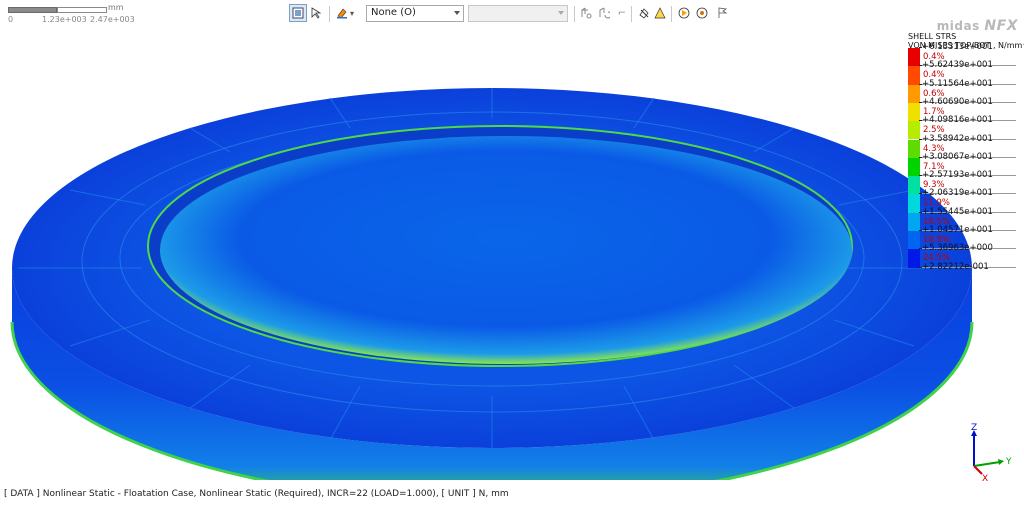 The image size is (1024, 506). What do you see at coordinates (684, 13) in the screenshot?
I see `play-icon` at bounding box center [684, 13].